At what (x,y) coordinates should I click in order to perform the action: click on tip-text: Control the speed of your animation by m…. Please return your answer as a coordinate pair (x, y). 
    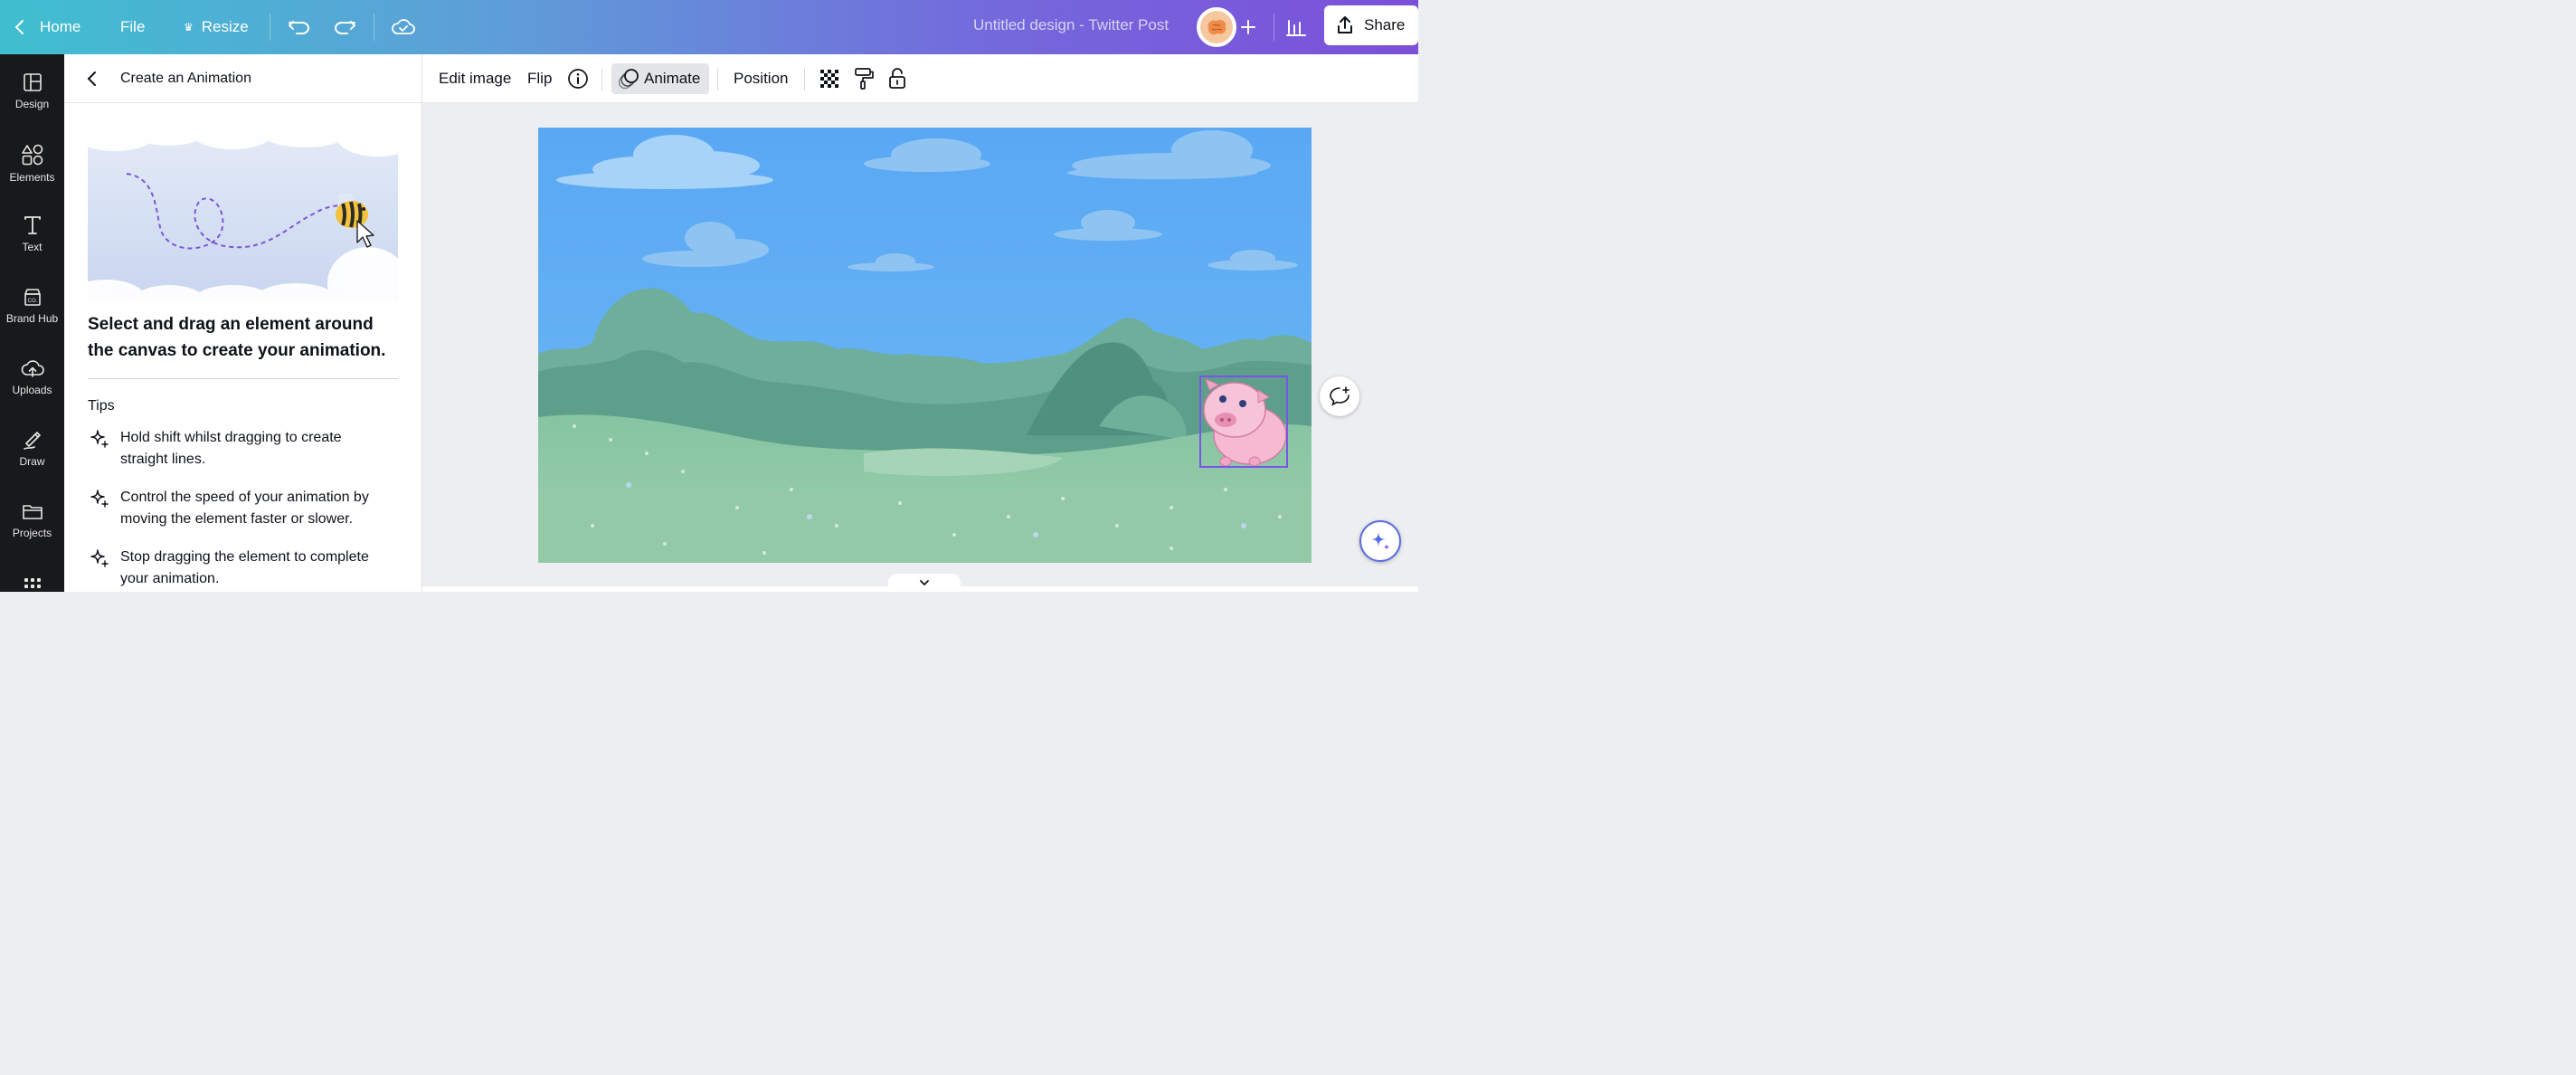
    Looking at the image, I should click on (244, 508).